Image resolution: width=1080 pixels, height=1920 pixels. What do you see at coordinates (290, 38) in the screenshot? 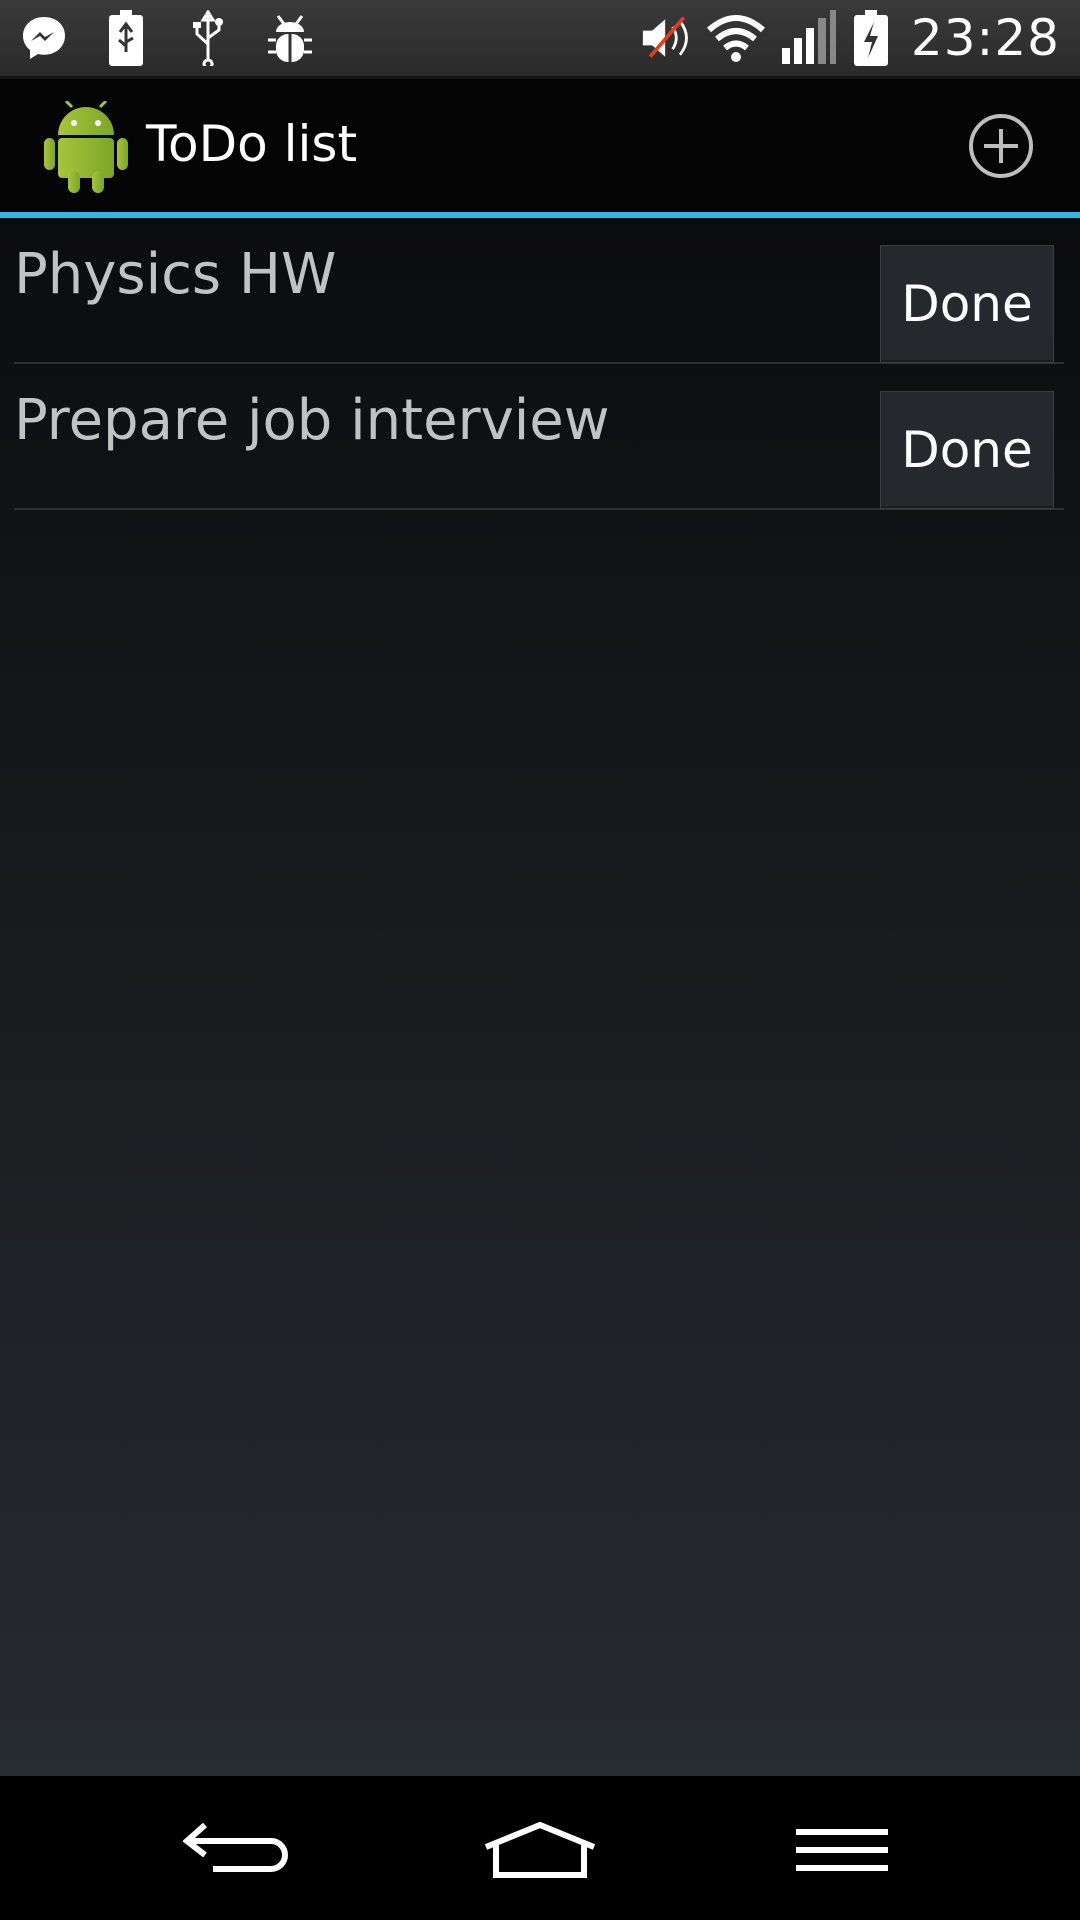
I see `debug-icon` at bounding box center [290, 38].